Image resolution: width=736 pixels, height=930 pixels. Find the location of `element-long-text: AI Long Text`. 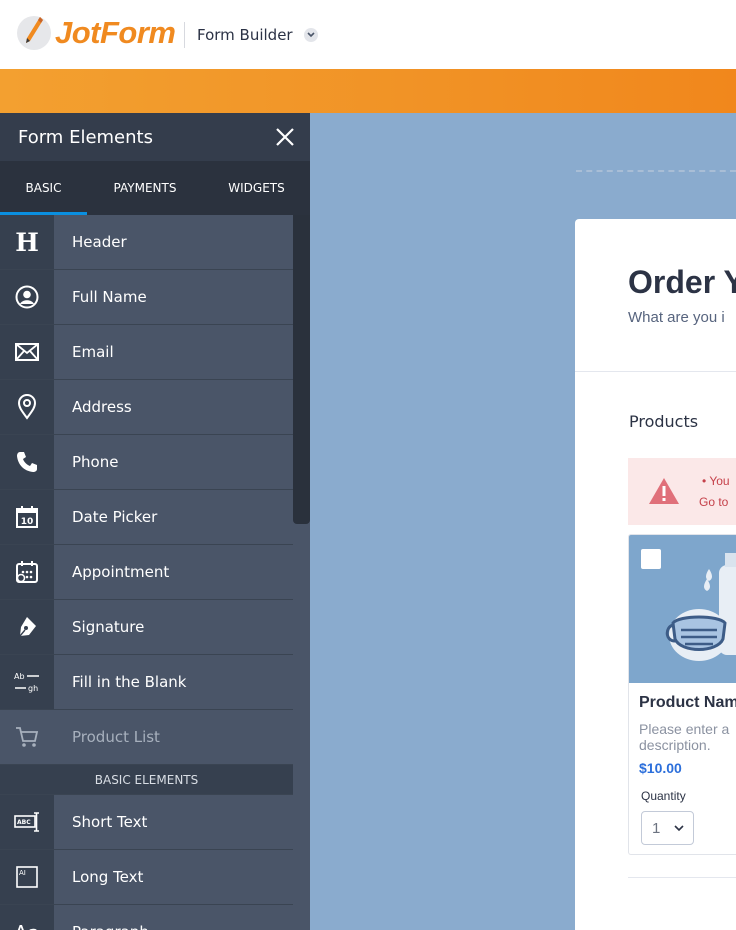

element-long-text: AI Long Text is located at coordinates (146, 877).